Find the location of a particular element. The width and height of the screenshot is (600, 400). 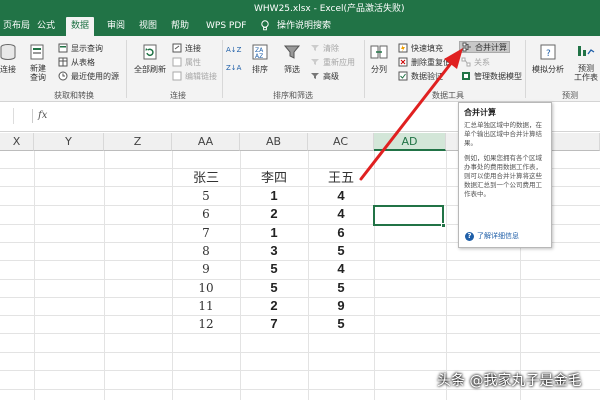

table-icon is located at coordinates (63, 62).